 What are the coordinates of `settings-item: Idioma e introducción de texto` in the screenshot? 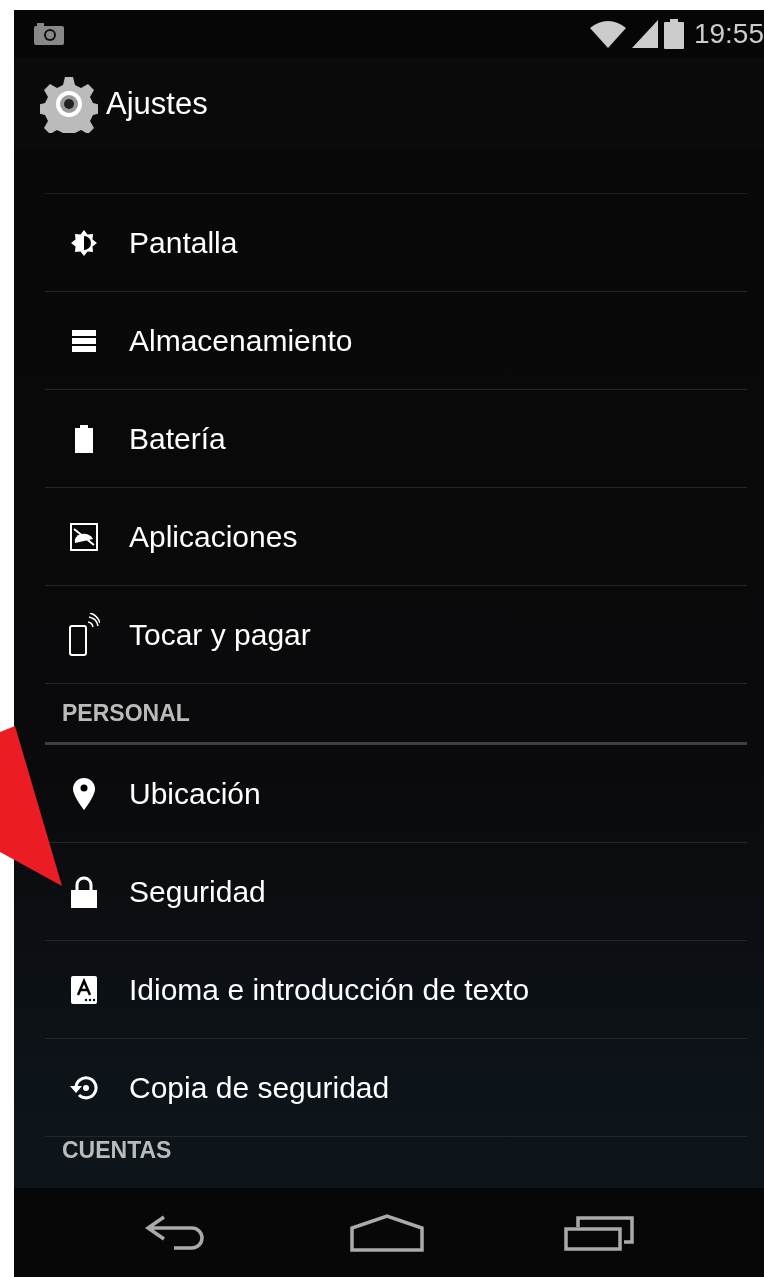 It's located at (329, 989).